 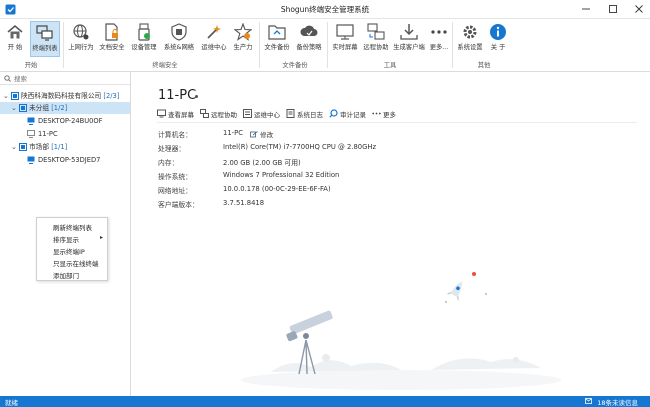 I want to click on generate-client-icon, so click(x=409, y=32).